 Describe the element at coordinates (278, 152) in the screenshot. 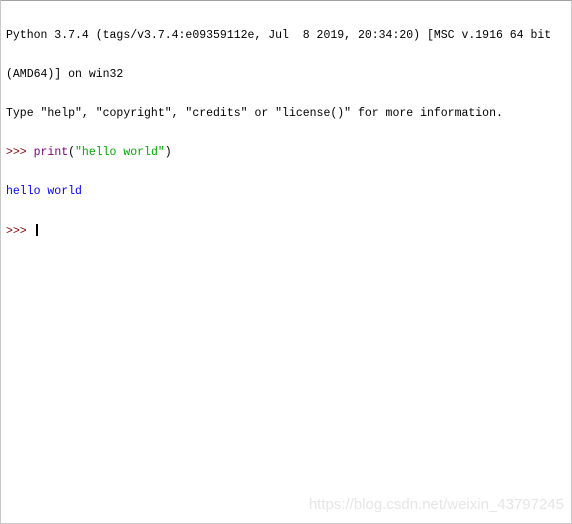

I see `command-line: >>> print("hello world")` at that location.